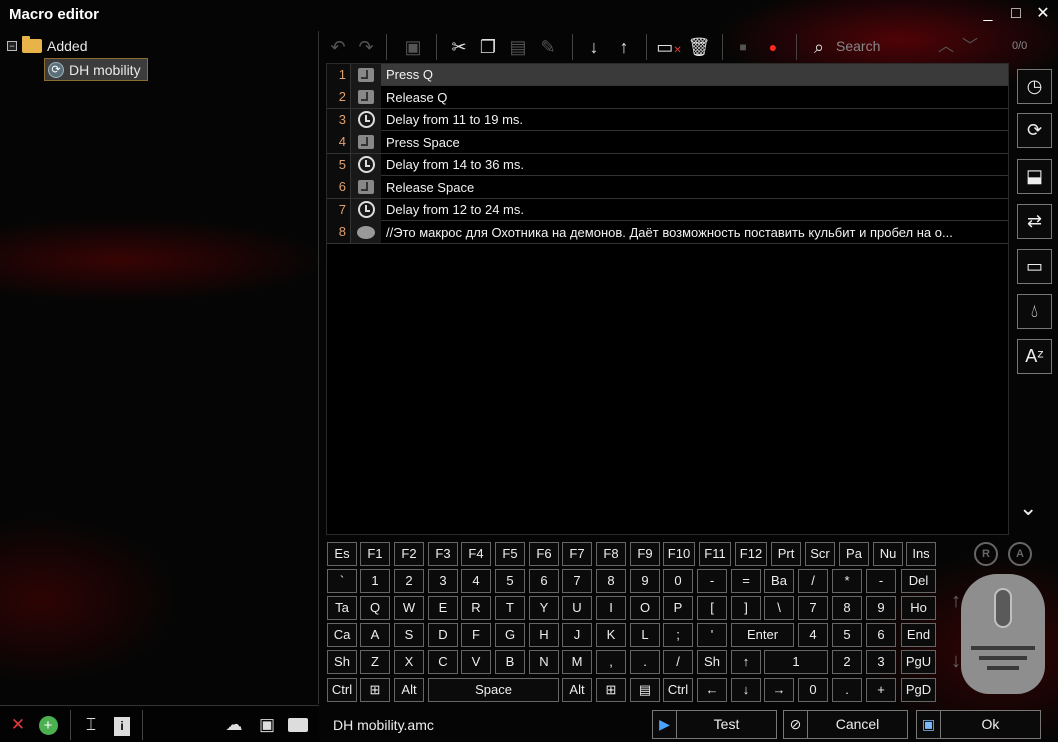 Image resolution: width=1058 pixels, height=742 pixels. What do you see at coordinates (488, 47) in the screenshot?
I see `copy-icon: ❐` at bounding box center [488, 47].